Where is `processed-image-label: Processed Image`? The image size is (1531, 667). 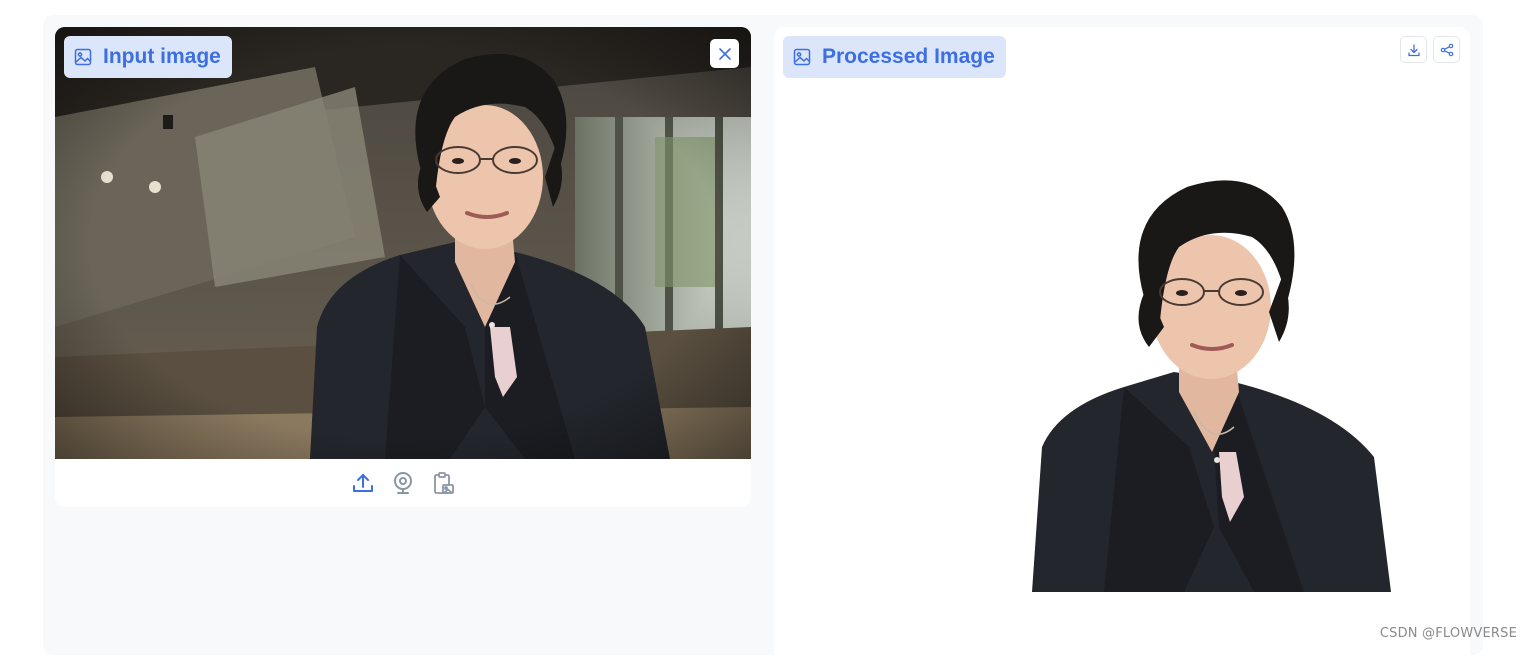
processed-image-label: Processed Image is located at coordinates (894, 57).